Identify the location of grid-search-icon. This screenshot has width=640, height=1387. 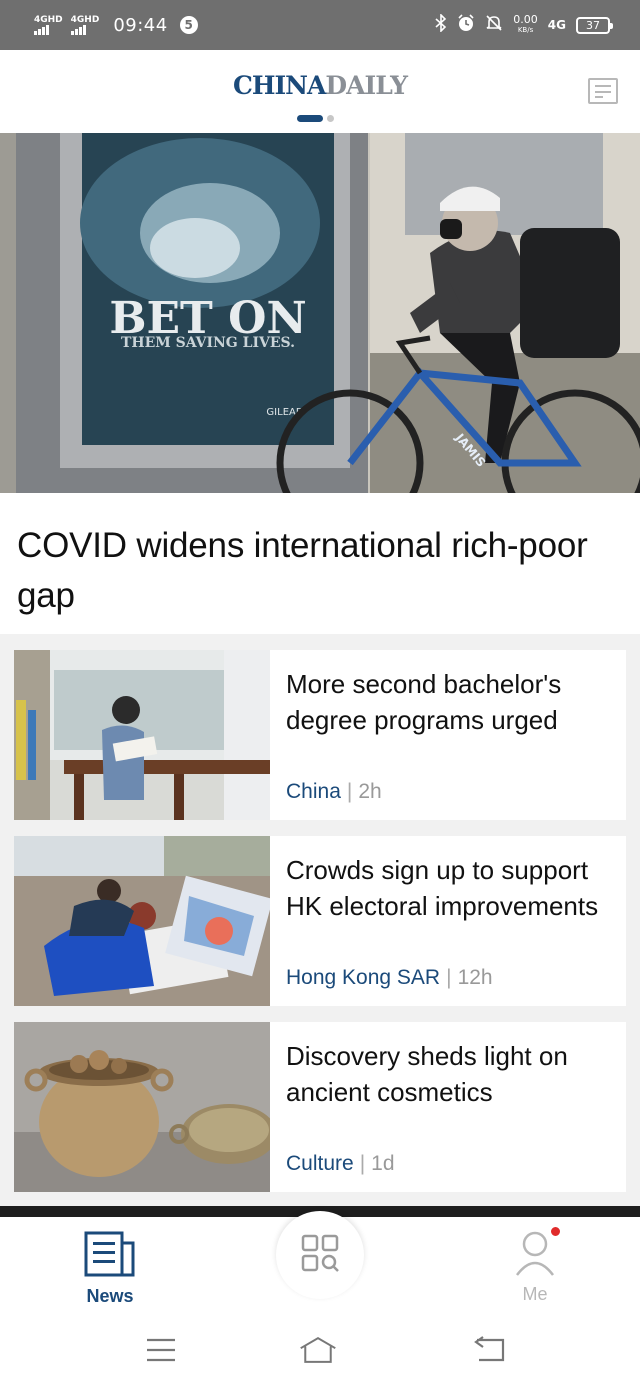
(320, 1255).